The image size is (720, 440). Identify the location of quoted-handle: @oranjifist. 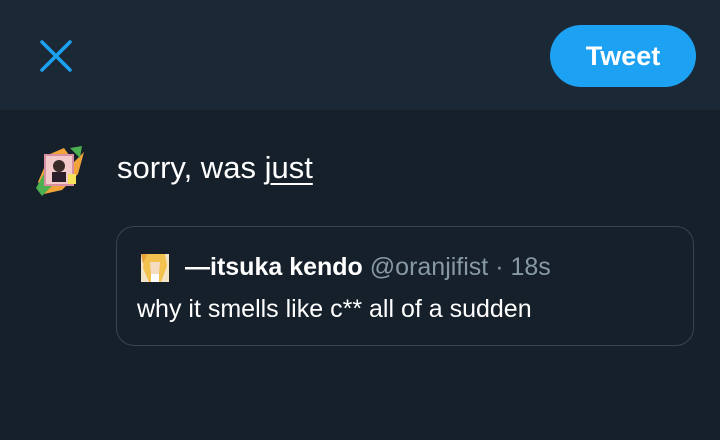
(429, 267).